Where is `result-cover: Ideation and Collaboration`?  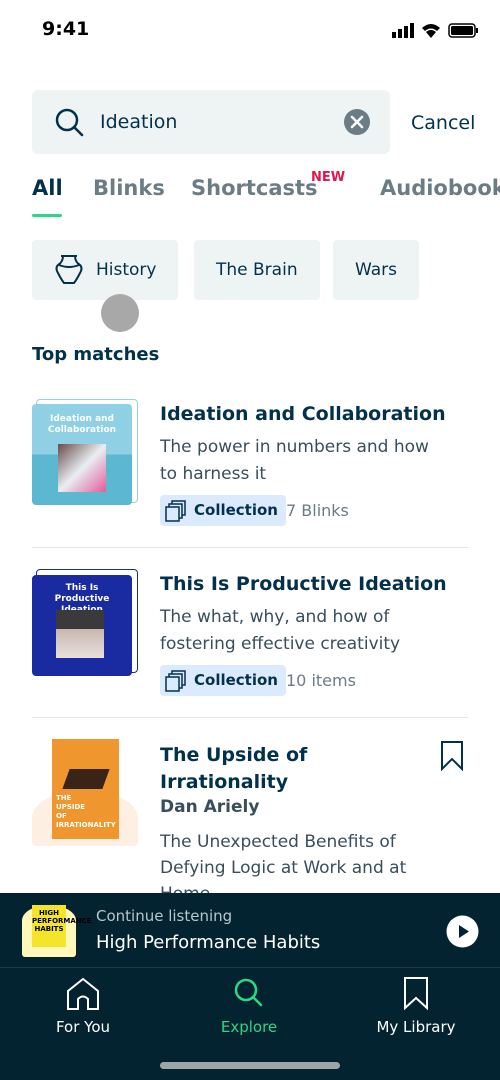 result-cover: Ideation and Collaboration is located at coordinates (82, 454).